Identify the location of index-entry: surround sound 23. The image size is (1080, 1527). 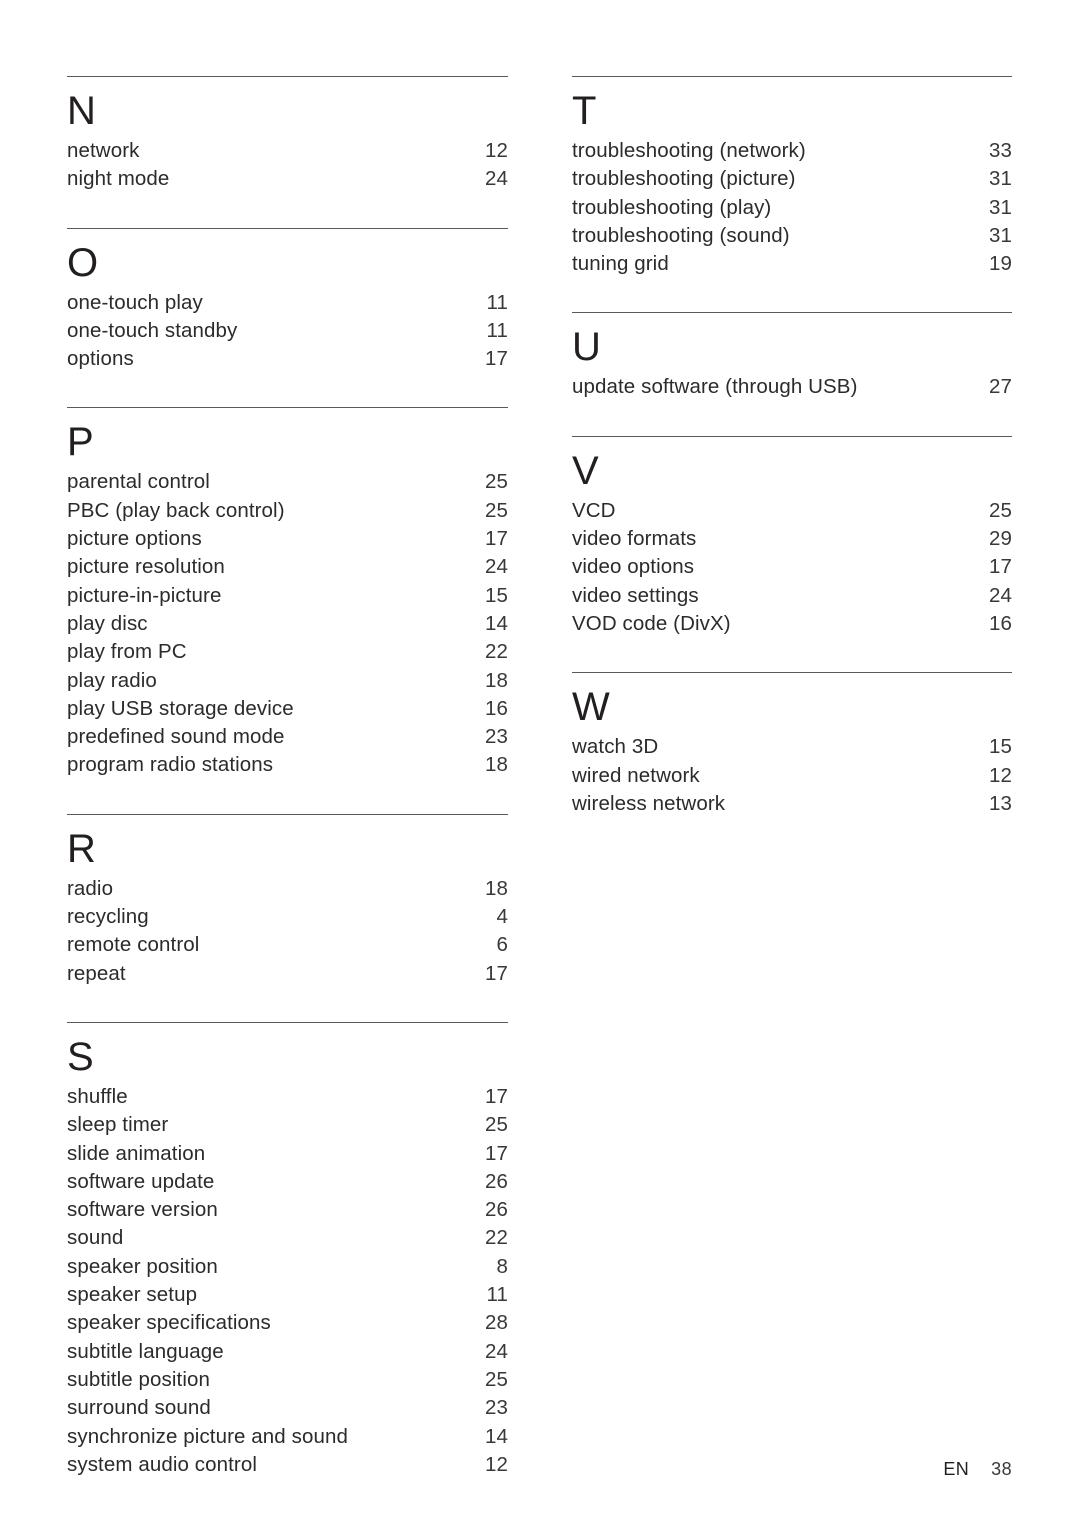
(287, 1408).